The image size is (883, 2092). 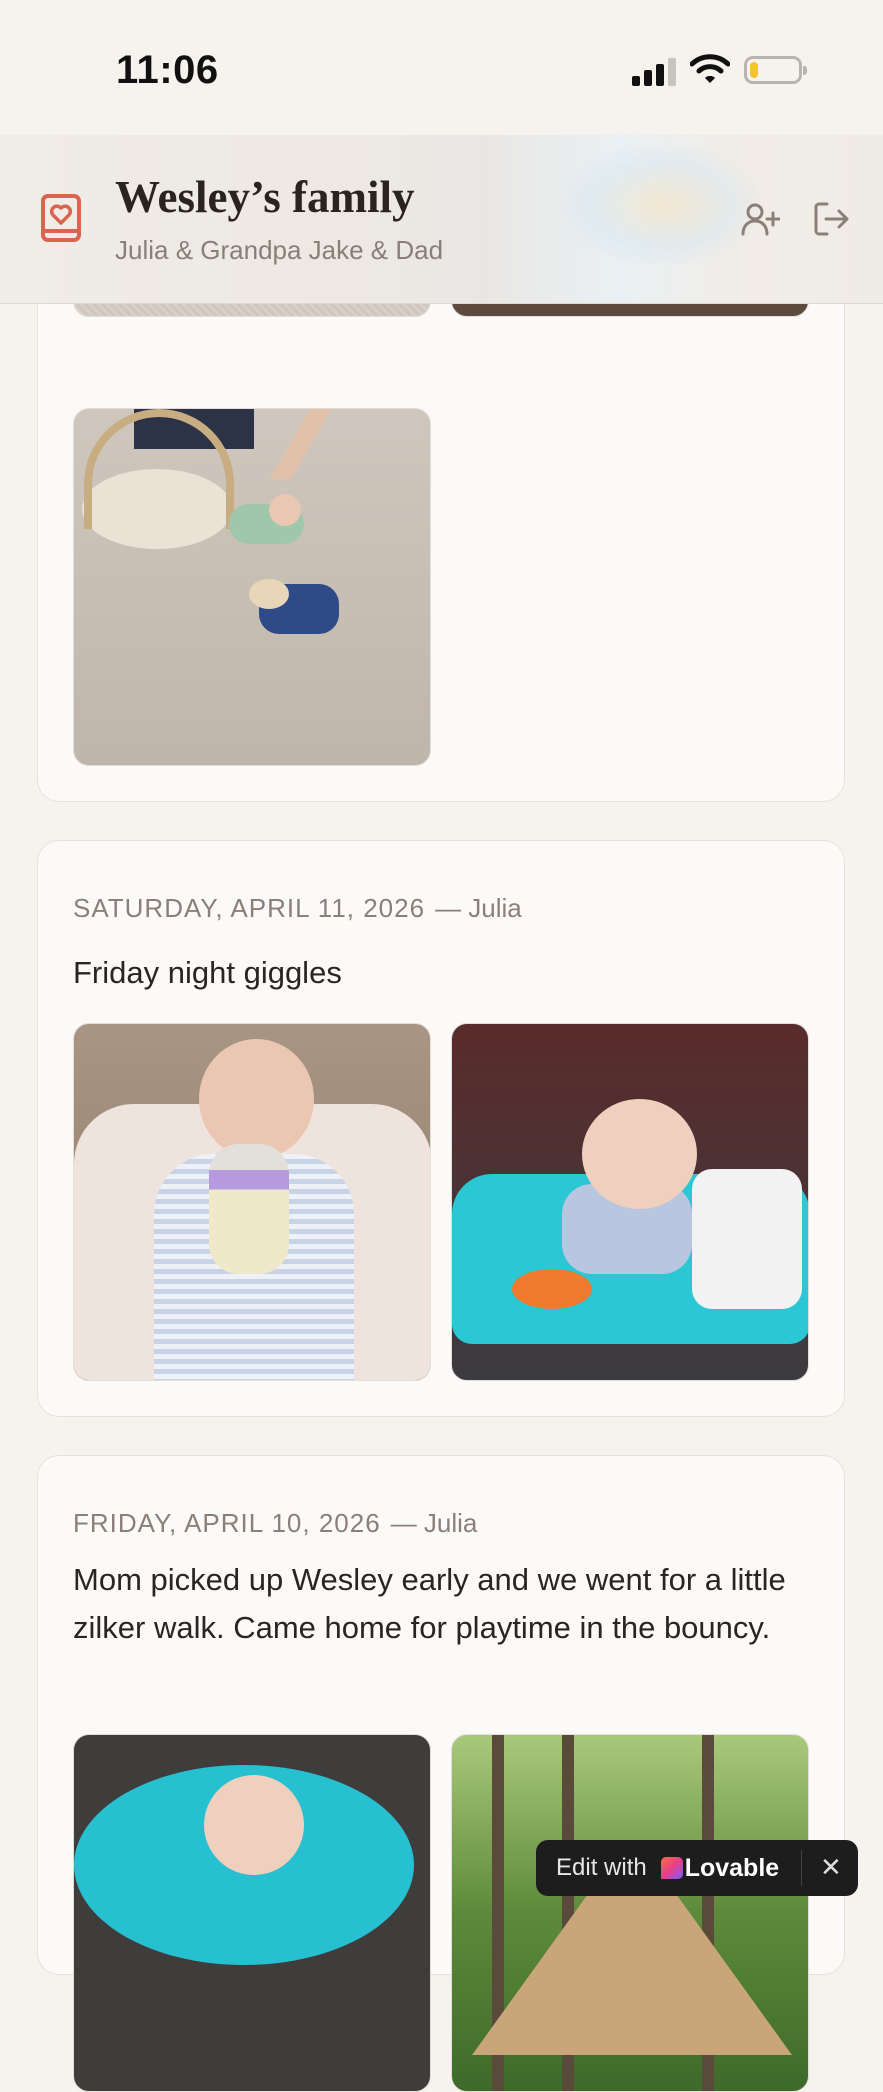 What do you see at coordinates (227, 1523) in the screenshot?
I see `entry-date: FRIDAY, APRIL 10, 2026` at bounding box center [227, 1523].